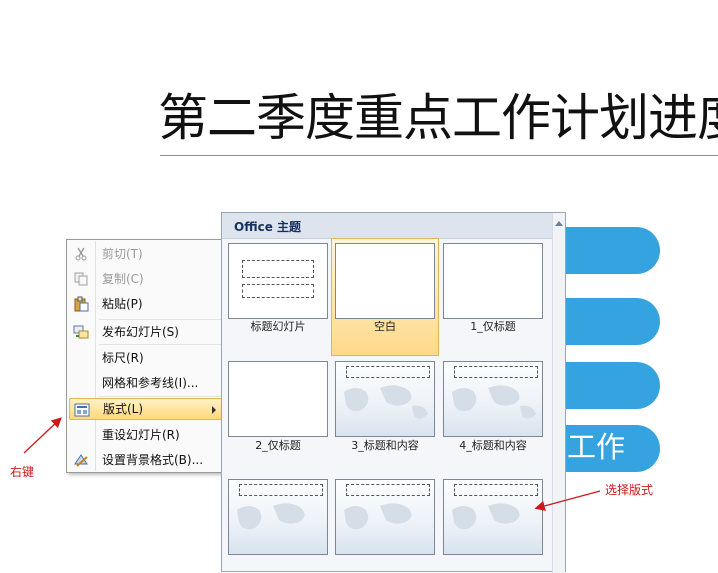 The width and height of the screenshot is (718, 573). I want to click on arrow-to-gallery, so click(567, 500).